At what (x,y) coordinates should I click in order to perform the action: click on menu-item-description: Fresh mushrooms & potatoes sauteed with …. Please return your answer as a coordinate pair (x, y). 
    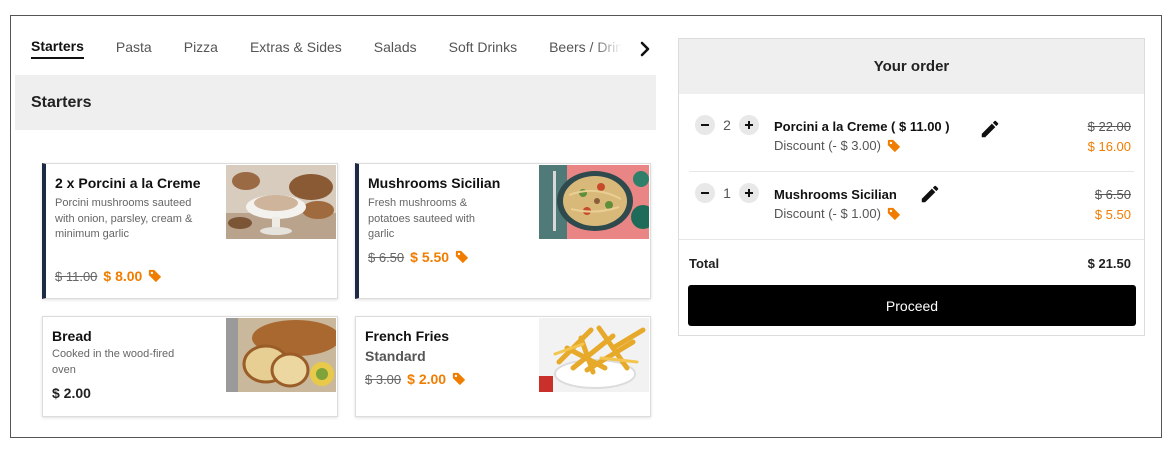
    Looking at the image, I should click on (422, 218).